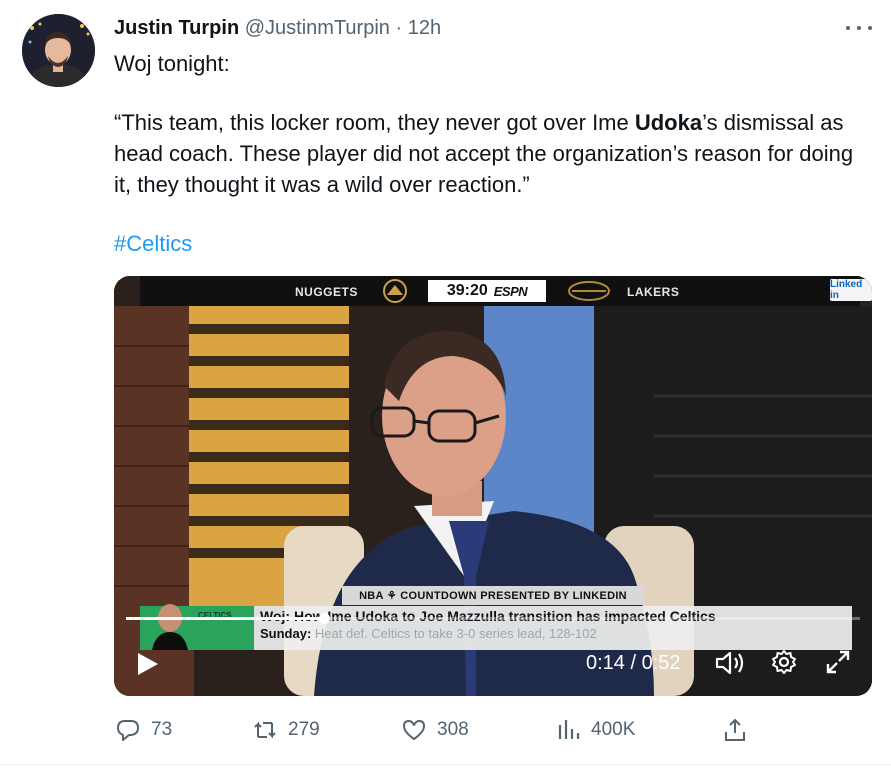  I want to click on nuggets-logo-icon, so click(395, 291).